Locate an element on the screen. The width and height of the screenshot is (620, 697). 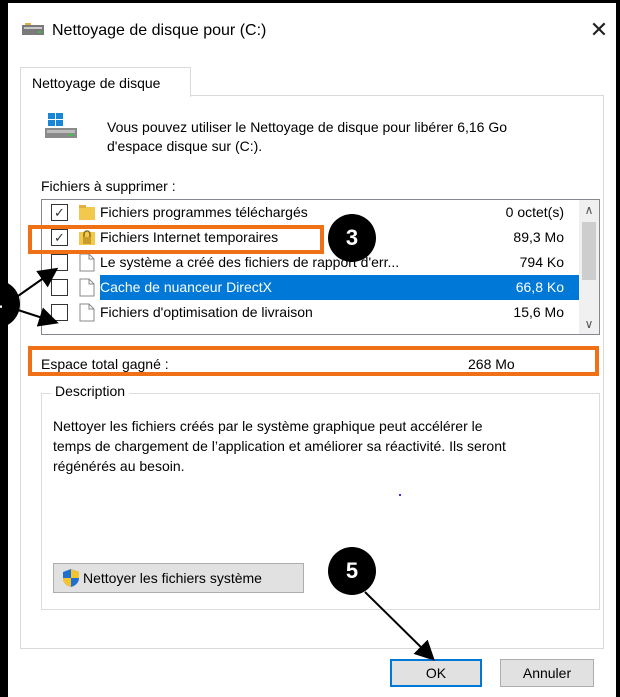
arrow-to-optimization-files is located at coordinates (38, 317).